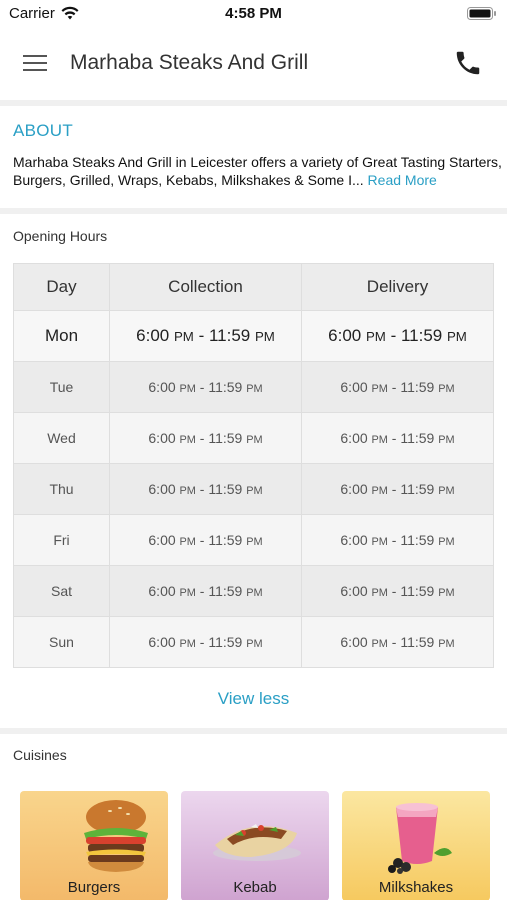 Image resolution: width=507 pixels, height=900 pixels. I want to click on column-header-delivery: Delivery, so click(397, 287).